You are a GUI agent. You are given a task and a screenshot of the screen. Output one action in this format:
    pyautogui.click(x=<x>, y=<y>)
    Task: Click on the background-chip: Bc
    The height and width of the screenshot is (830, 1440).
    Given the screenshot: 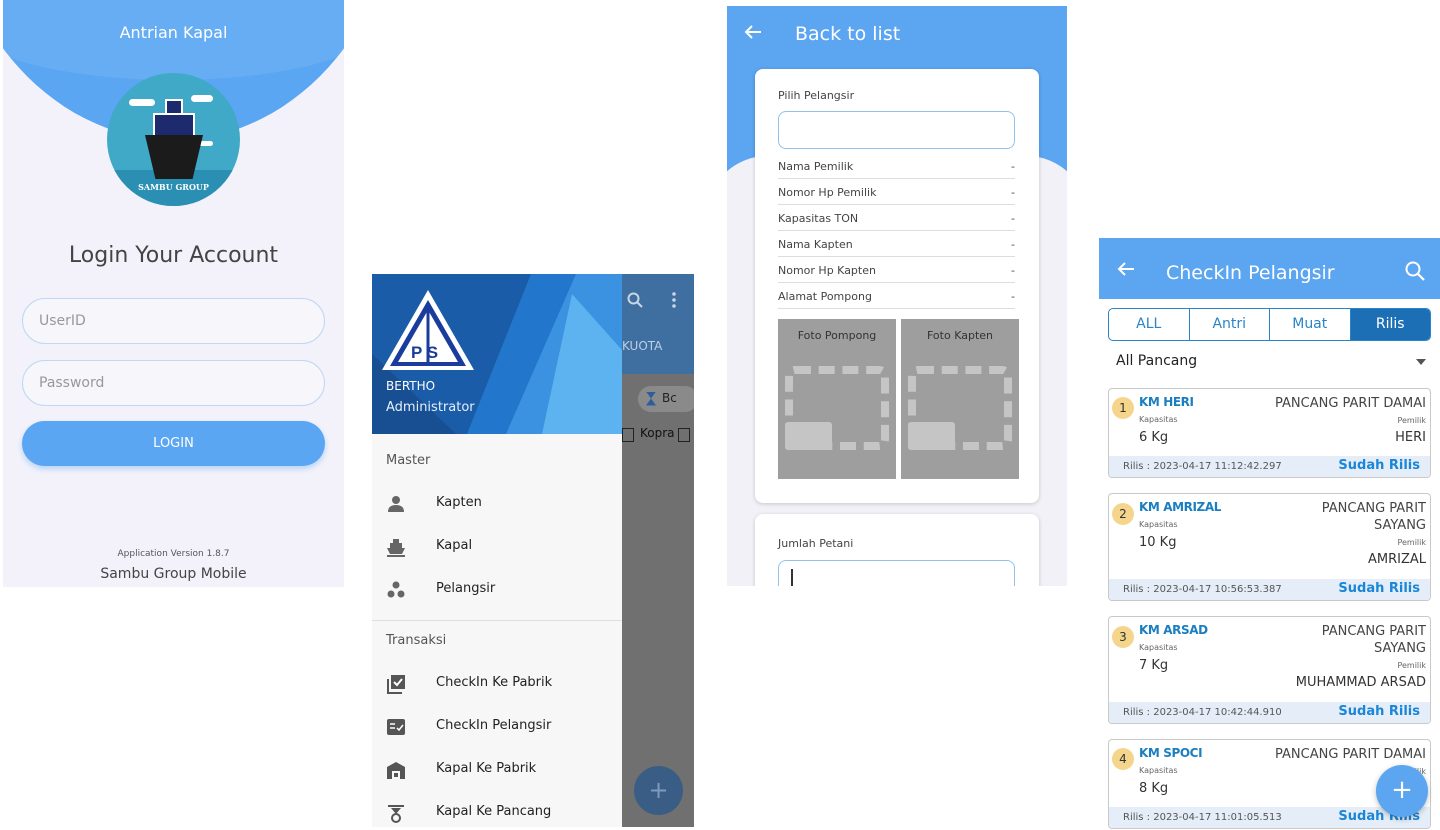 What is the action you would take?
    pyautogui.click(x=666, y=399)
    